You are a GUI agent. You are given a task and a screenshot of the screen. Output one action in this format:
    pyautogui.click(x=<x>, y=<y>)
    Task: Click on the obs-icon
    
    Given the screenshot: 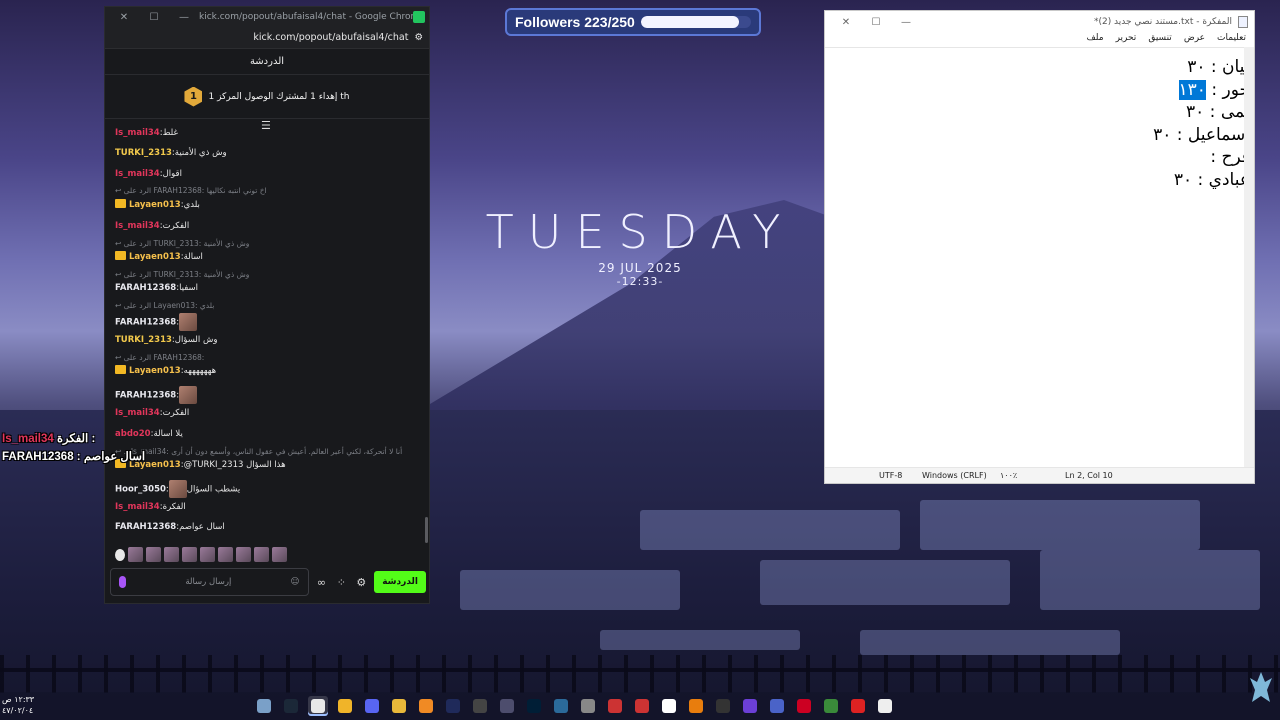 What is the action you would take?
    pyautogui.click(x=507, y=706)
    